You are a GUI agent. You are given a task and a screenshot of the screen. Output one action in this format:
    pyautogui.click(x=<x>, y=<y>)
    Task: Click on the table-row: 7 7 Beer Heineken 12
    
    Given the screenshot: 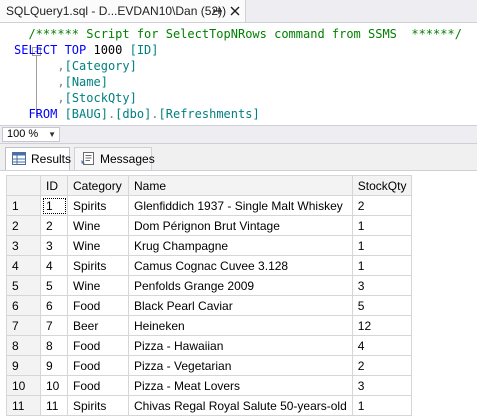 What is the action you would take?
    pyautogui.click(x=209, y=325)
    